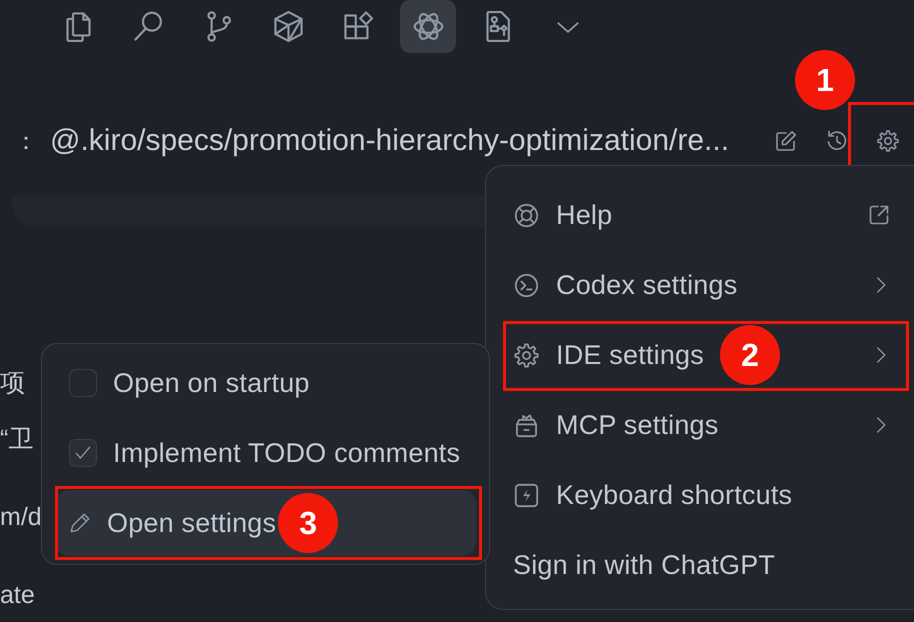 The height and width of the screenshot is (622, 914). Describe the element at coordinates (526, 495) in the screenshot. I see `bolt-icon` at that location.